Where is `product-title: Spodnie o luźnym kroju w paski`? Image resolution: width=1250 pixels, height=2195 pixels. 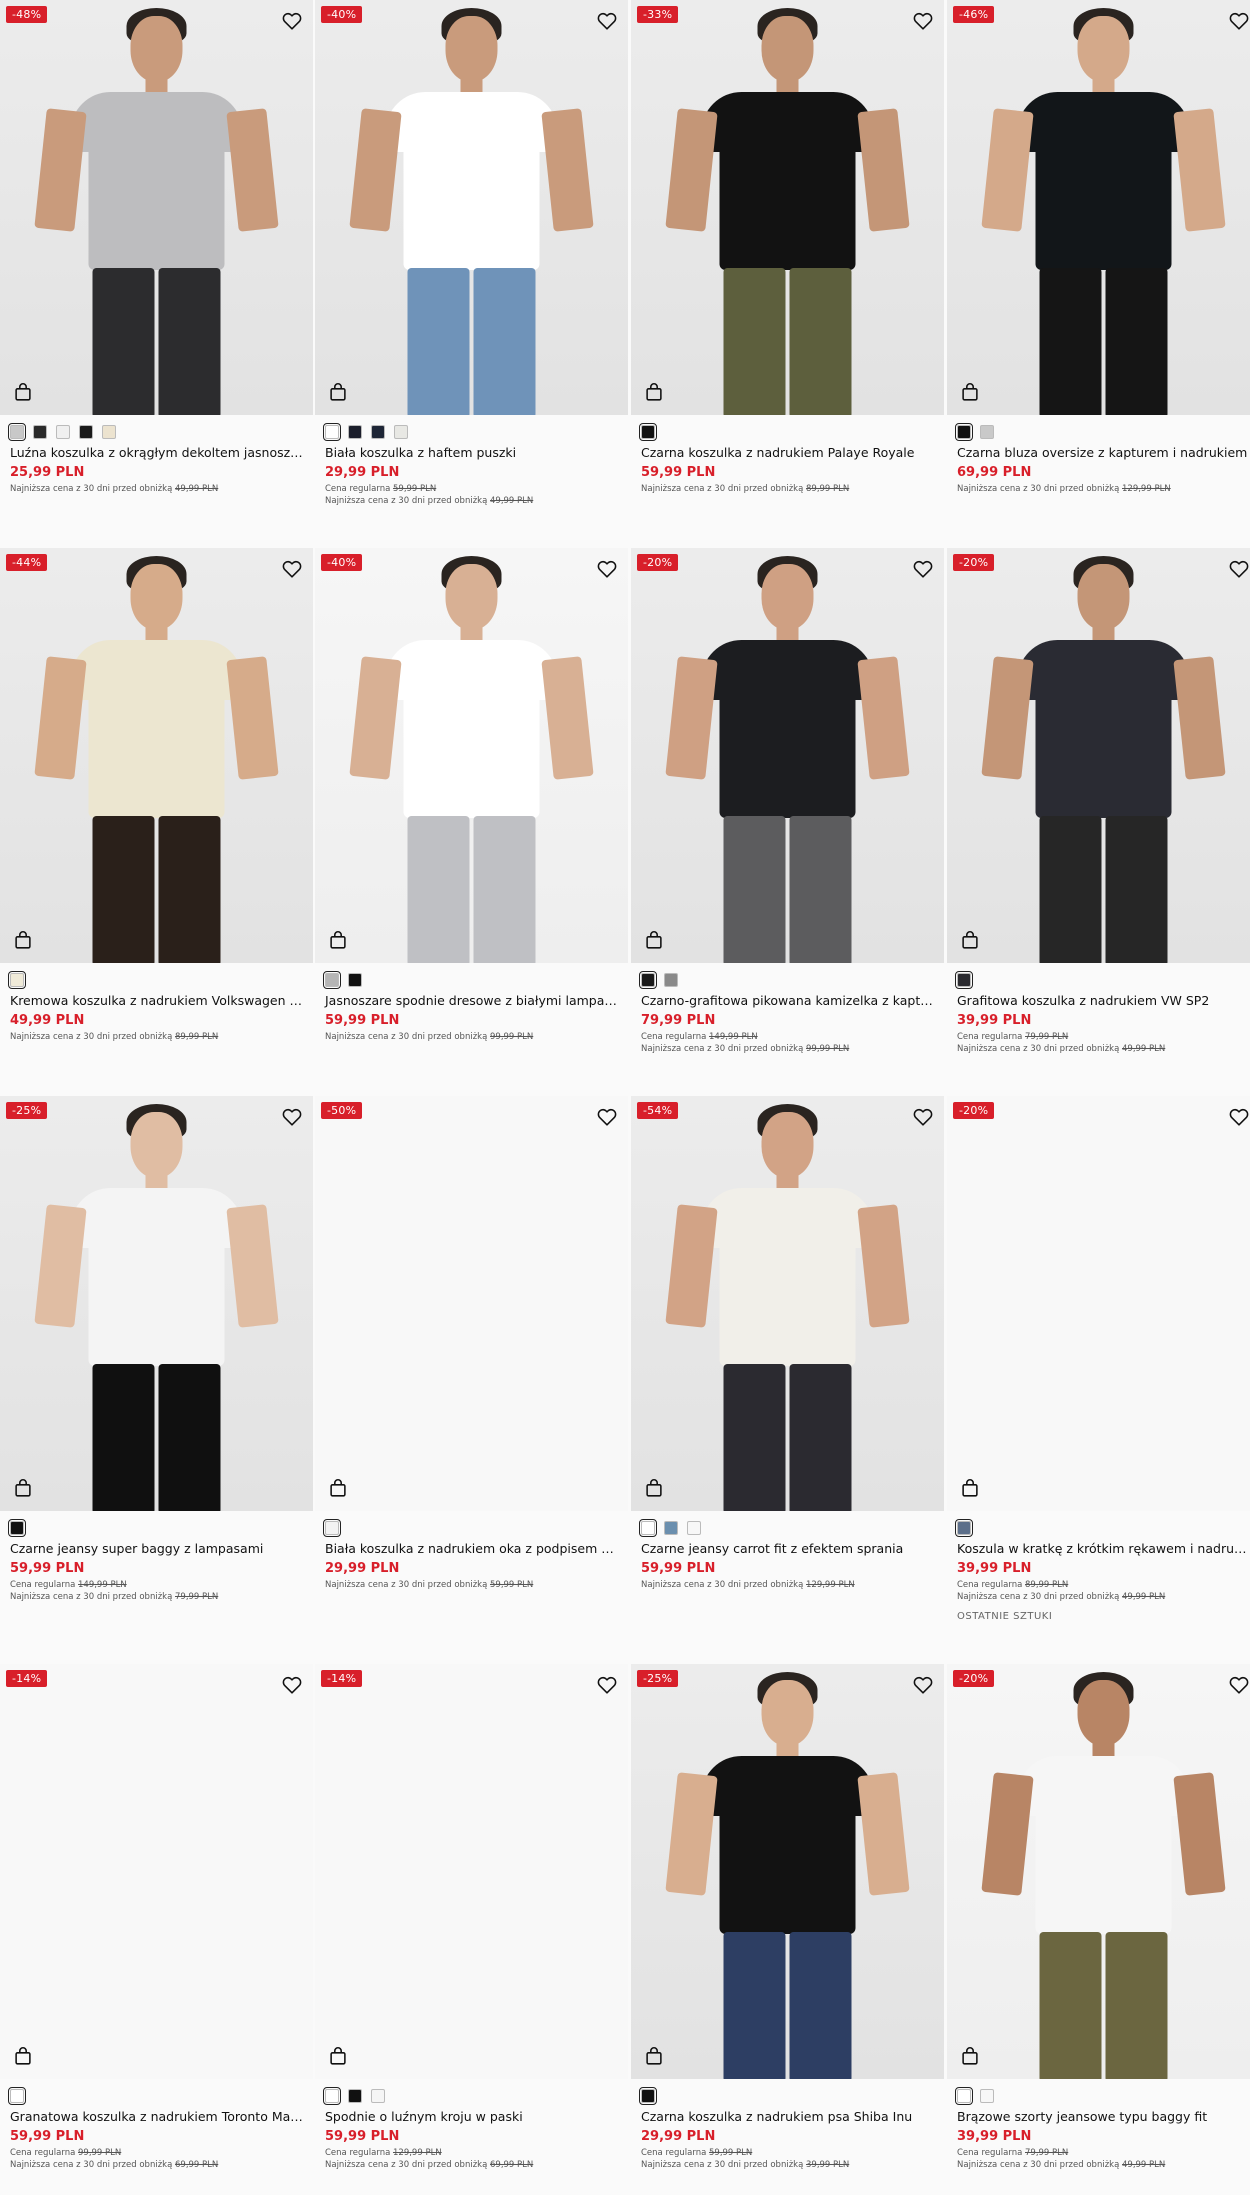 product-title: Spodnie o luźnym kroju w paski is located at coordinates (466, 2113).